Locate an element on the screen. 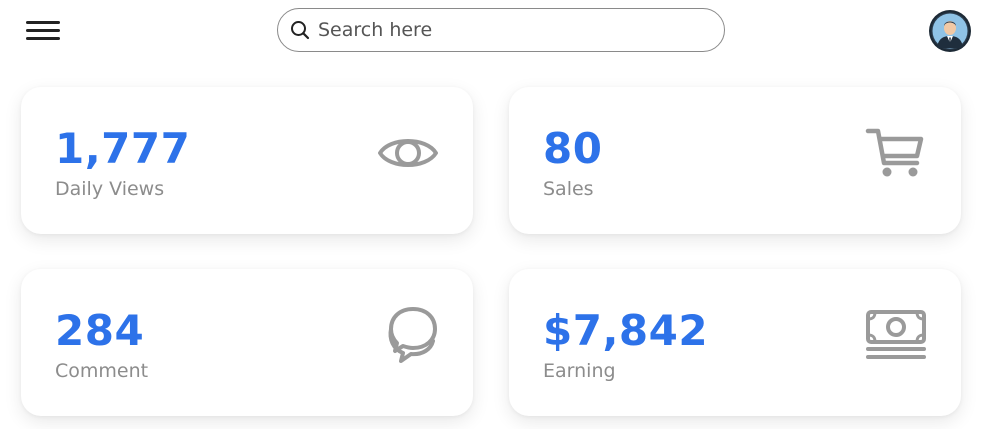 The width and height of the screenshot is (984, 429). search-input is located at coordinates (508, 30).